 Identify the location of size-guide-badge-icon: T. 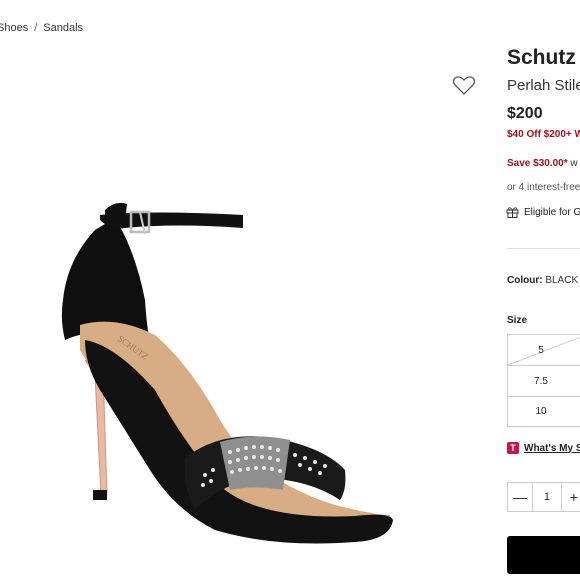
(513, 448).